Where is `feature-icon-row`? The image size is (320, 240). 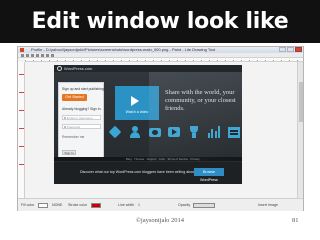 feature-icon-row is located at coordinates (174, 132).